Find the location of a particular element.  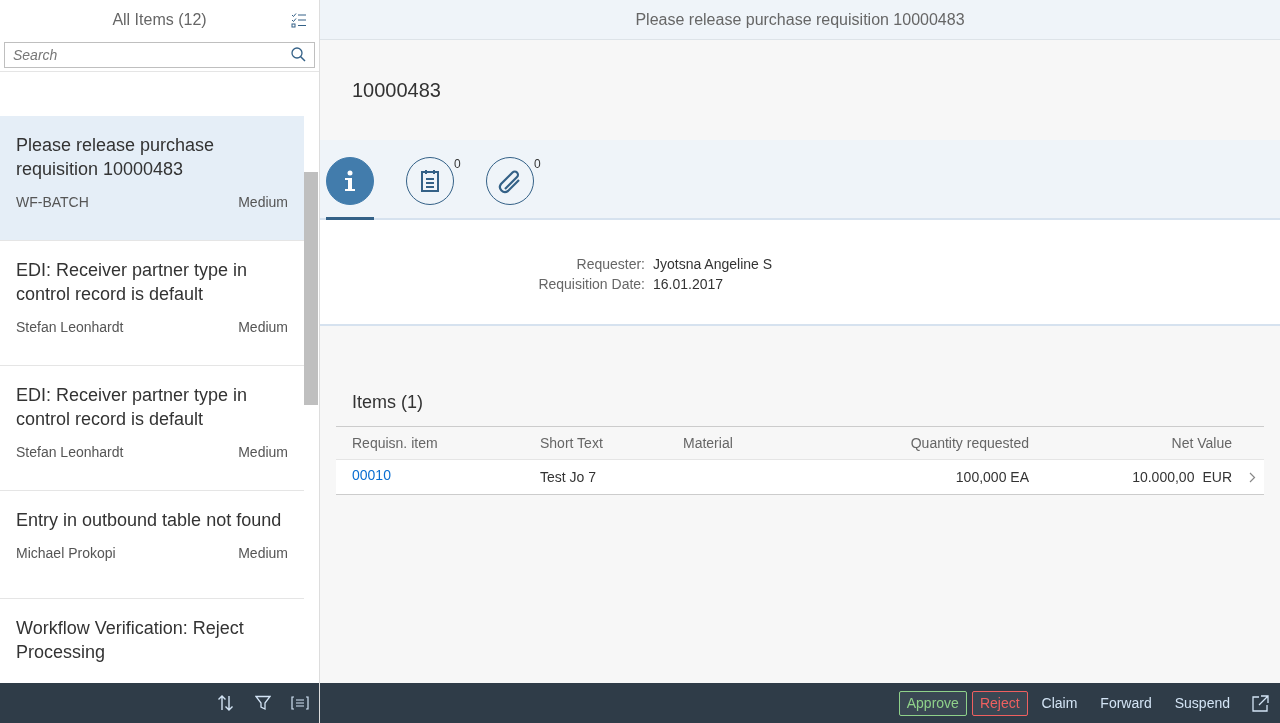

table-cell-text: Test Jo 7 is located at coordinates (568, 477).